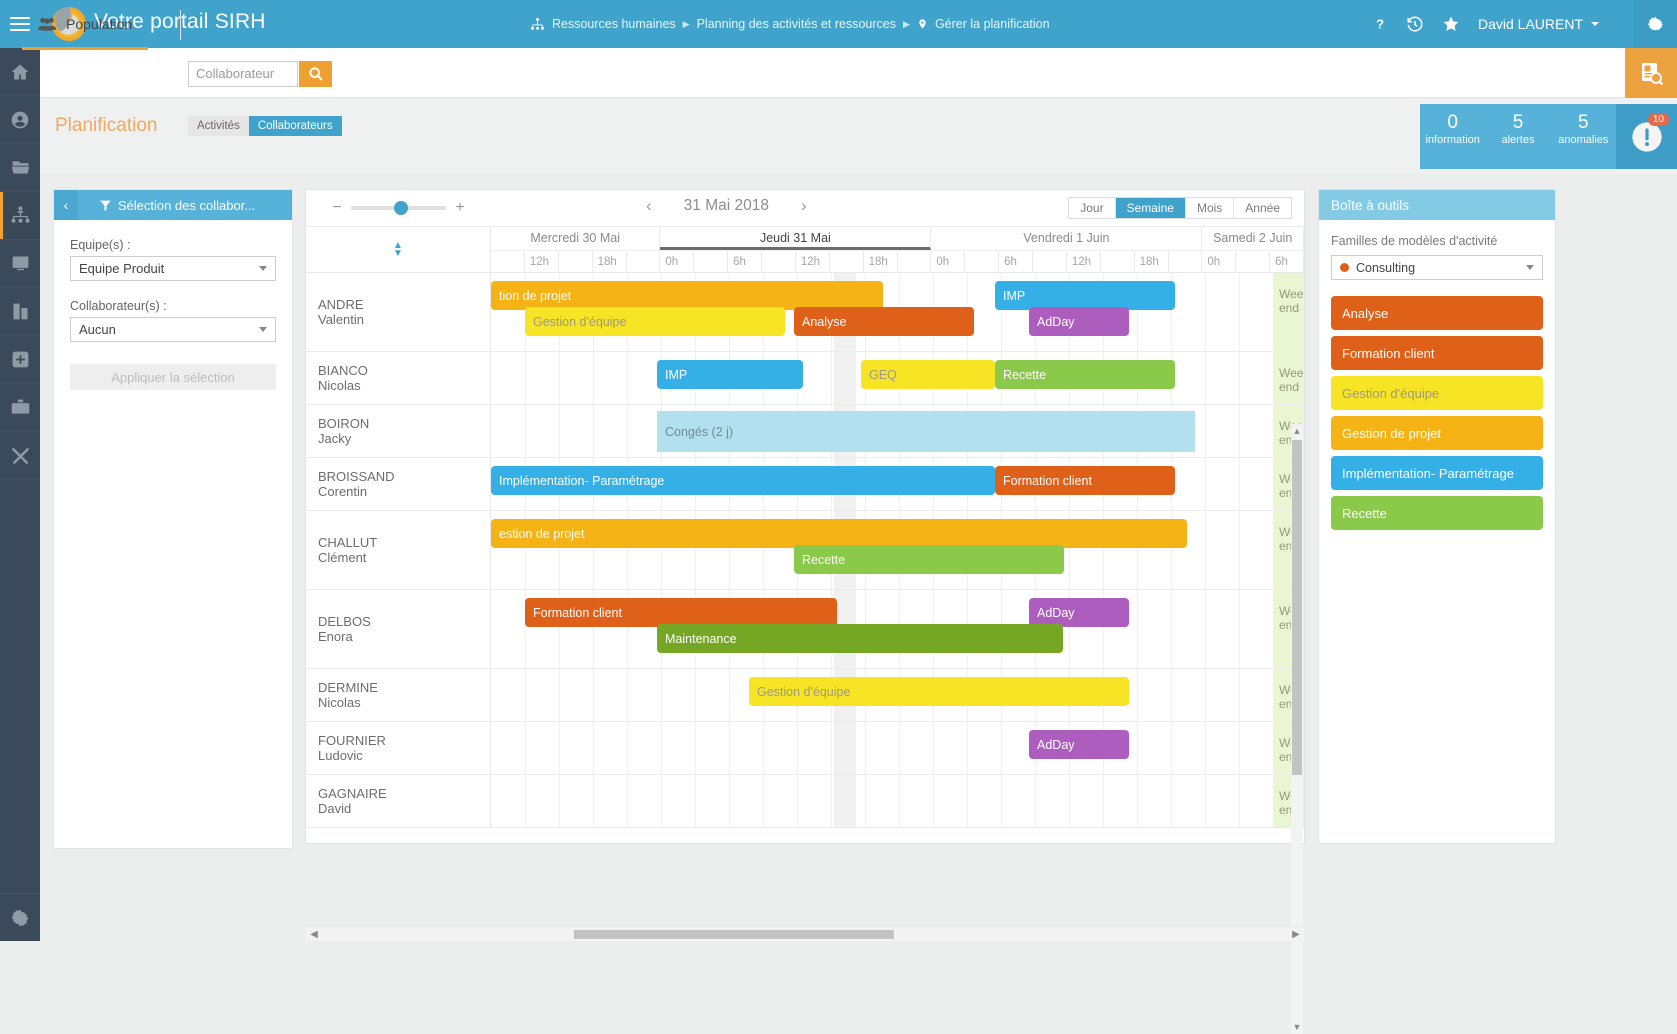 The image size is (1677, 1034). What do you see at coordinates (1583, 136) in the screenshot?
I see `kpi-anomalies: 5 anomalies` at bounding box center [1583, 136].